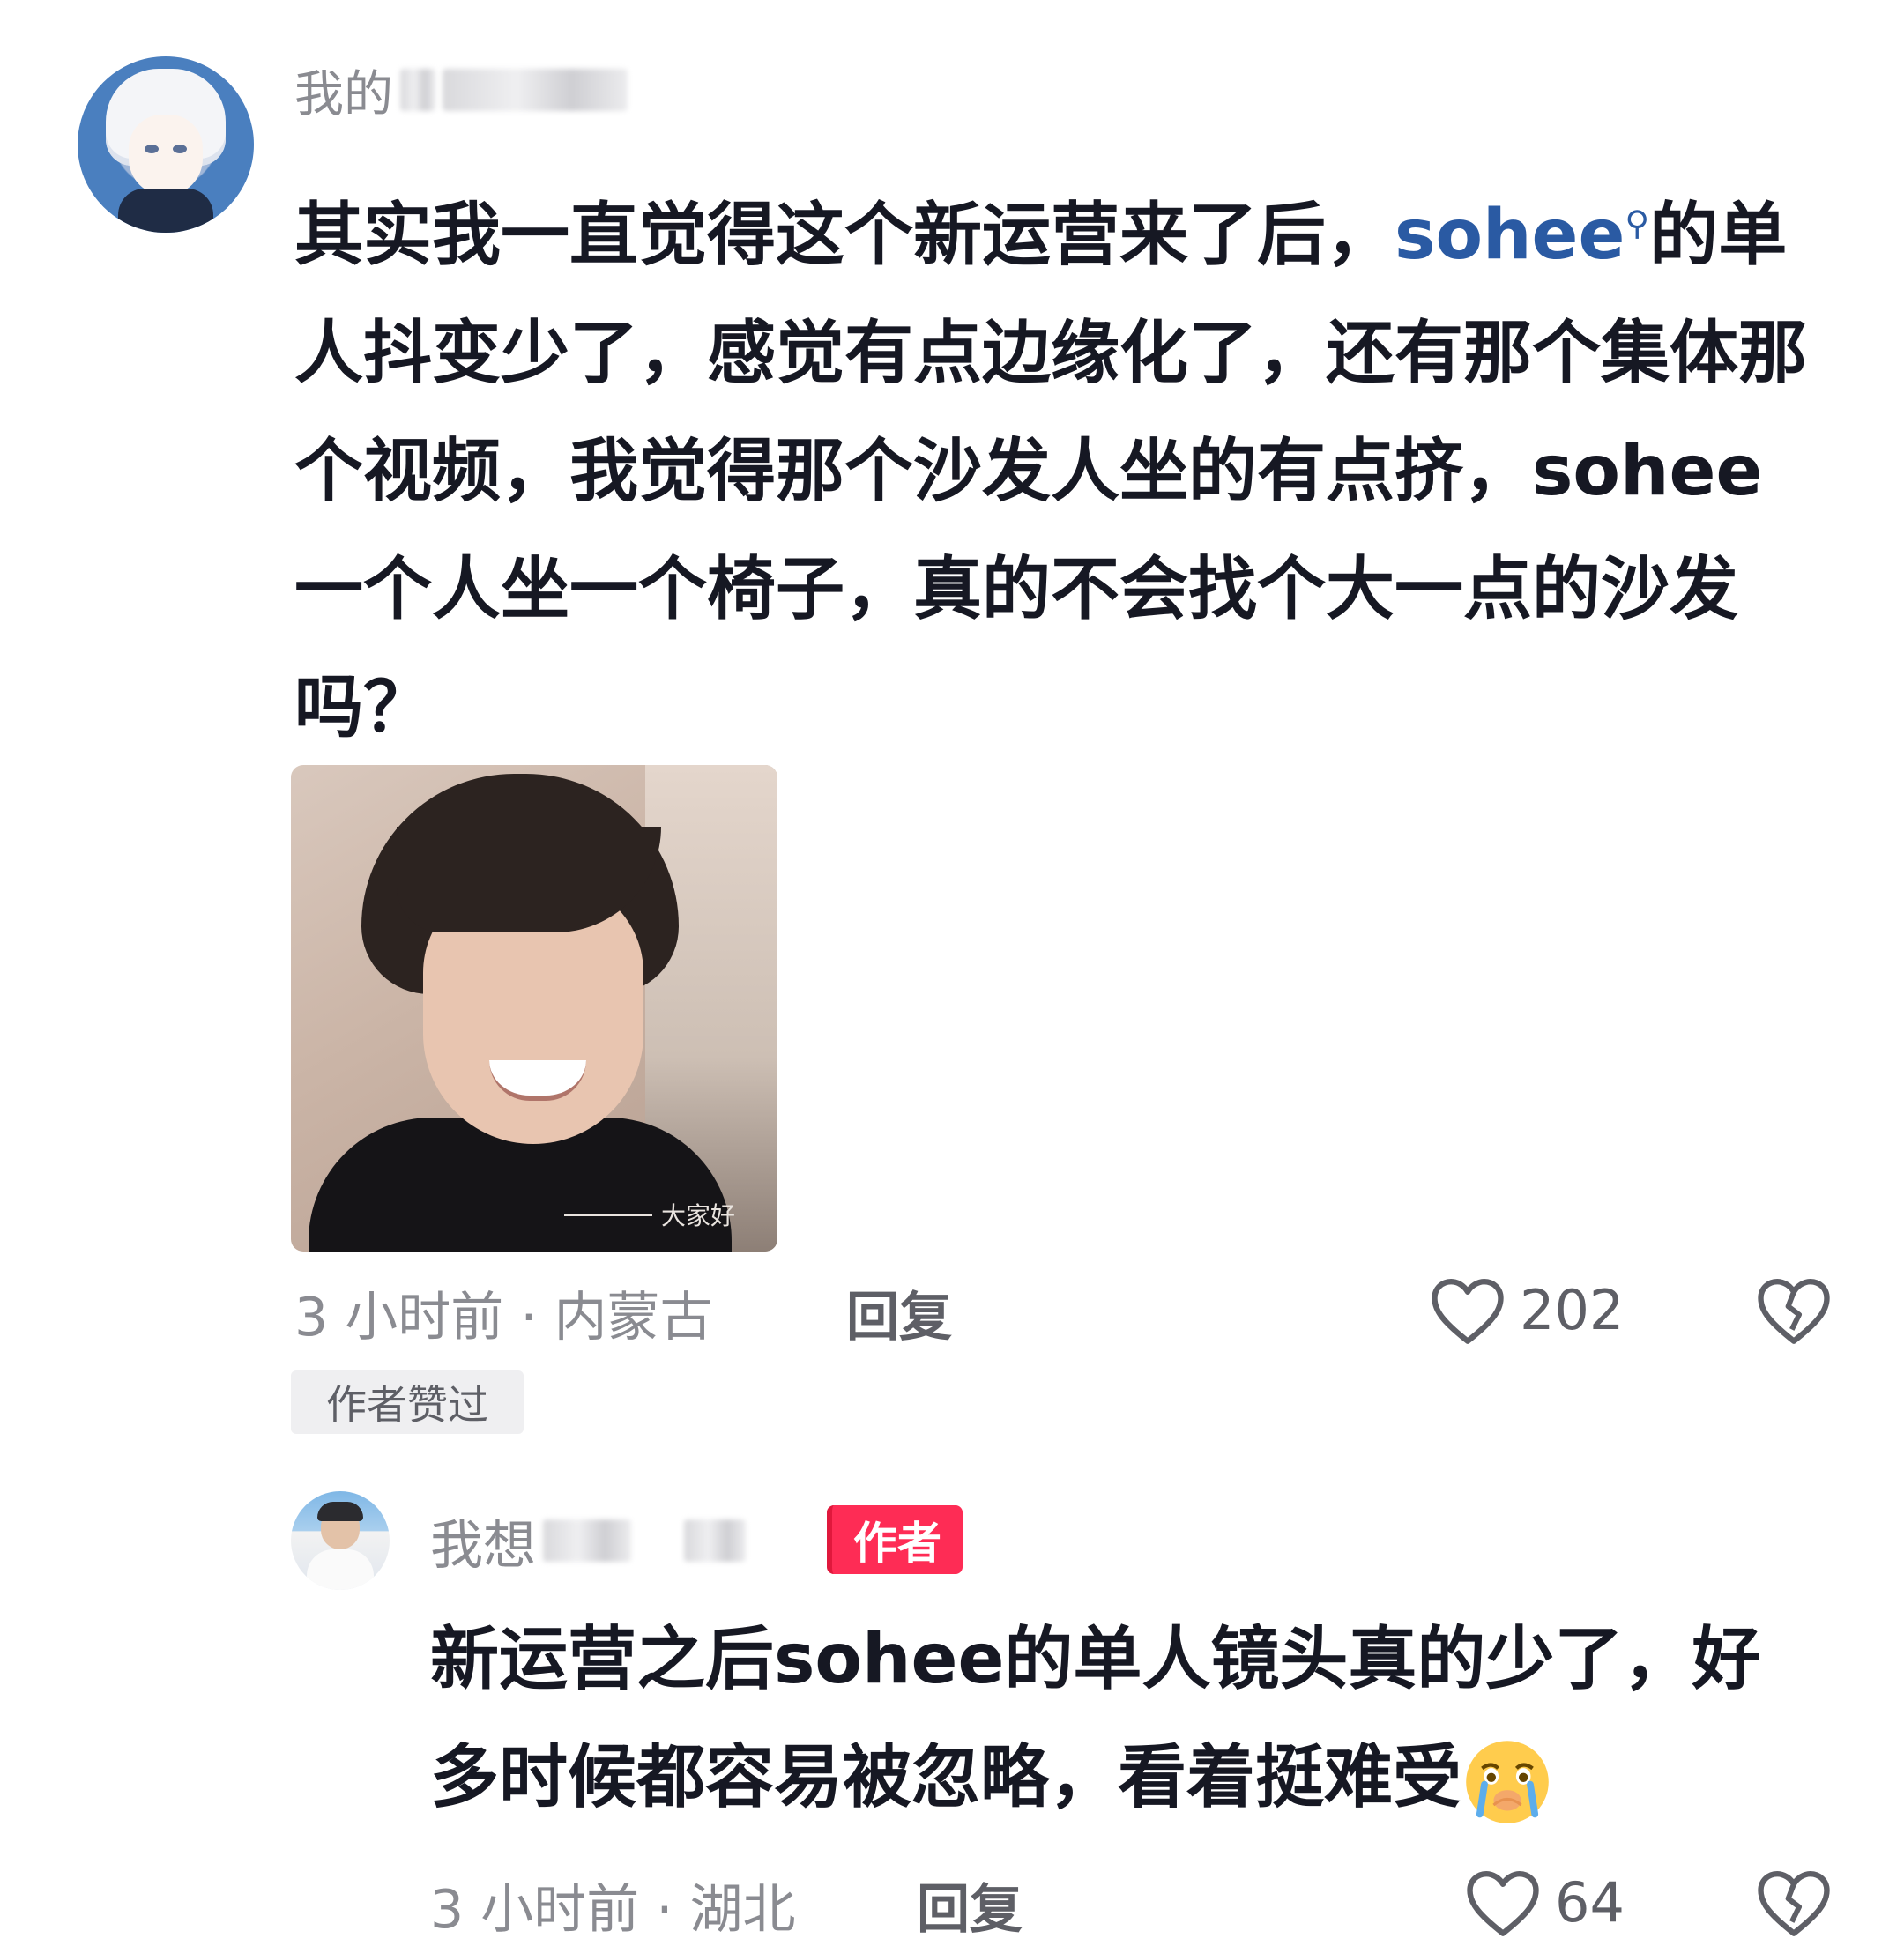 This screenshot has width=1904, height=1946. I want to click on reply-username-text: 我想, so click(483, 1545).